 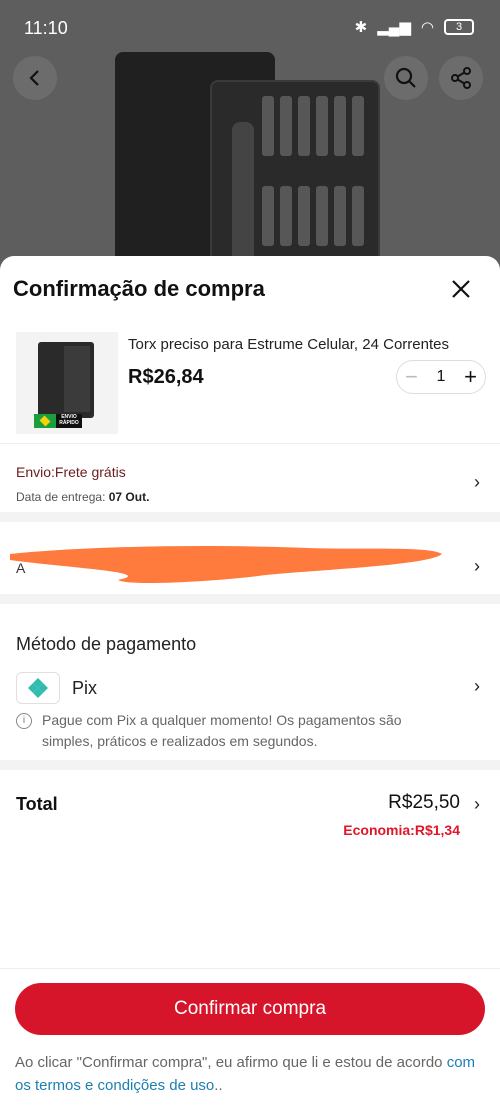 I want to click on bluetooth-icon: ✱, so click(x=361, y=27).